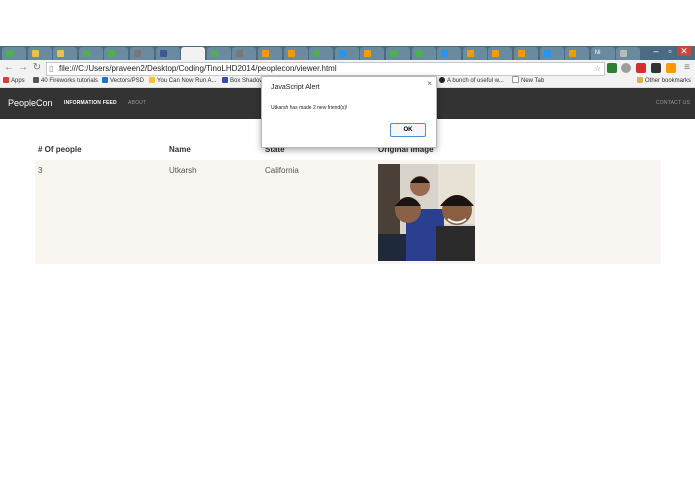  I want to click on header-name: Name, so click(180, 149).